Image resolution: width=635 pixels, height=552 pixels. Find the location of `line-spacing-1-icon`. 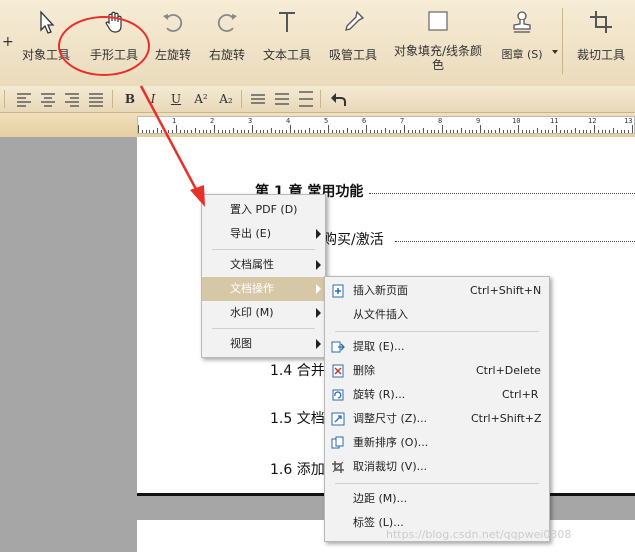

line-spacing-1-icon is located at coordinates (258, 99).